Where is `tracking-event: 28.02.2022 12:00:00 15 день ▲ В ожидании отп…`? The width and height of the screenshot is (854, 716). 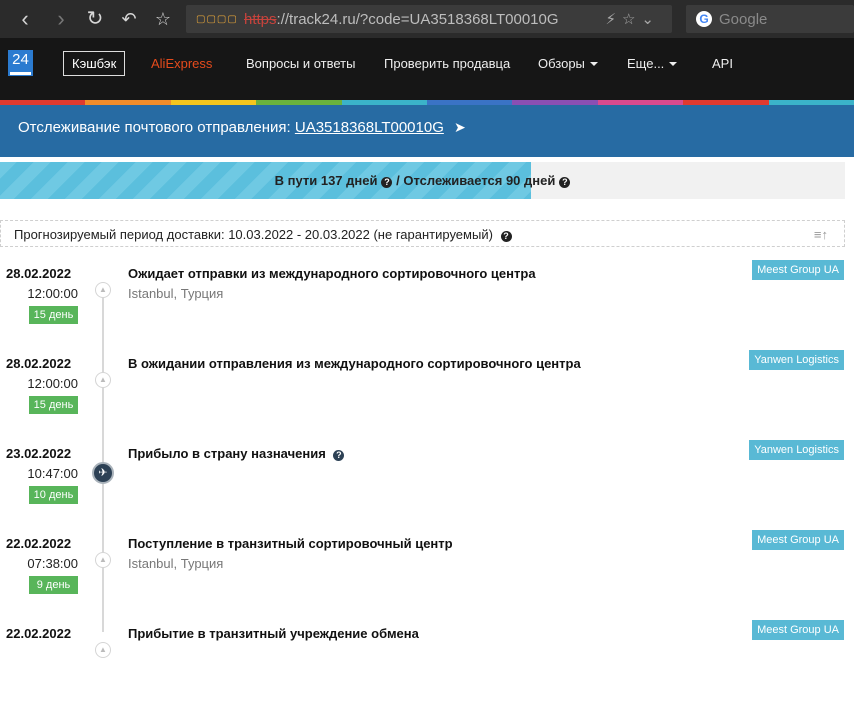
tracking-event: 28.02.2022 12:00:00 15 день ▲ В ожидании отп… is located at coordinates (427, 398).